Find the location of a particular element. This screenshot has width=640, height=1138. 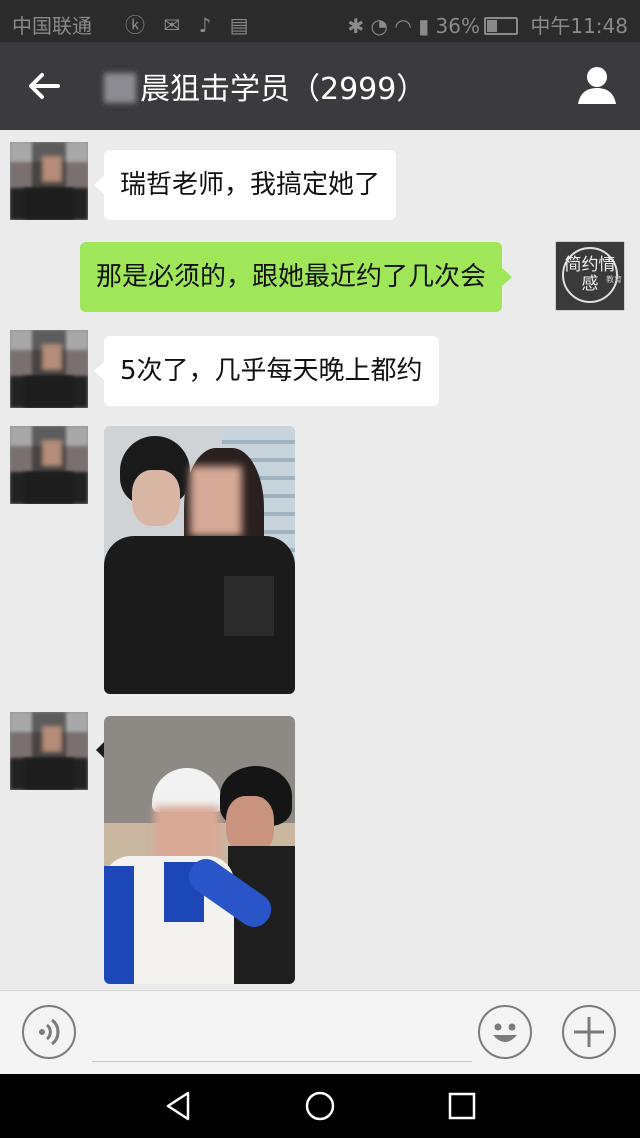

user-icon is located at coordinates (597, 85).